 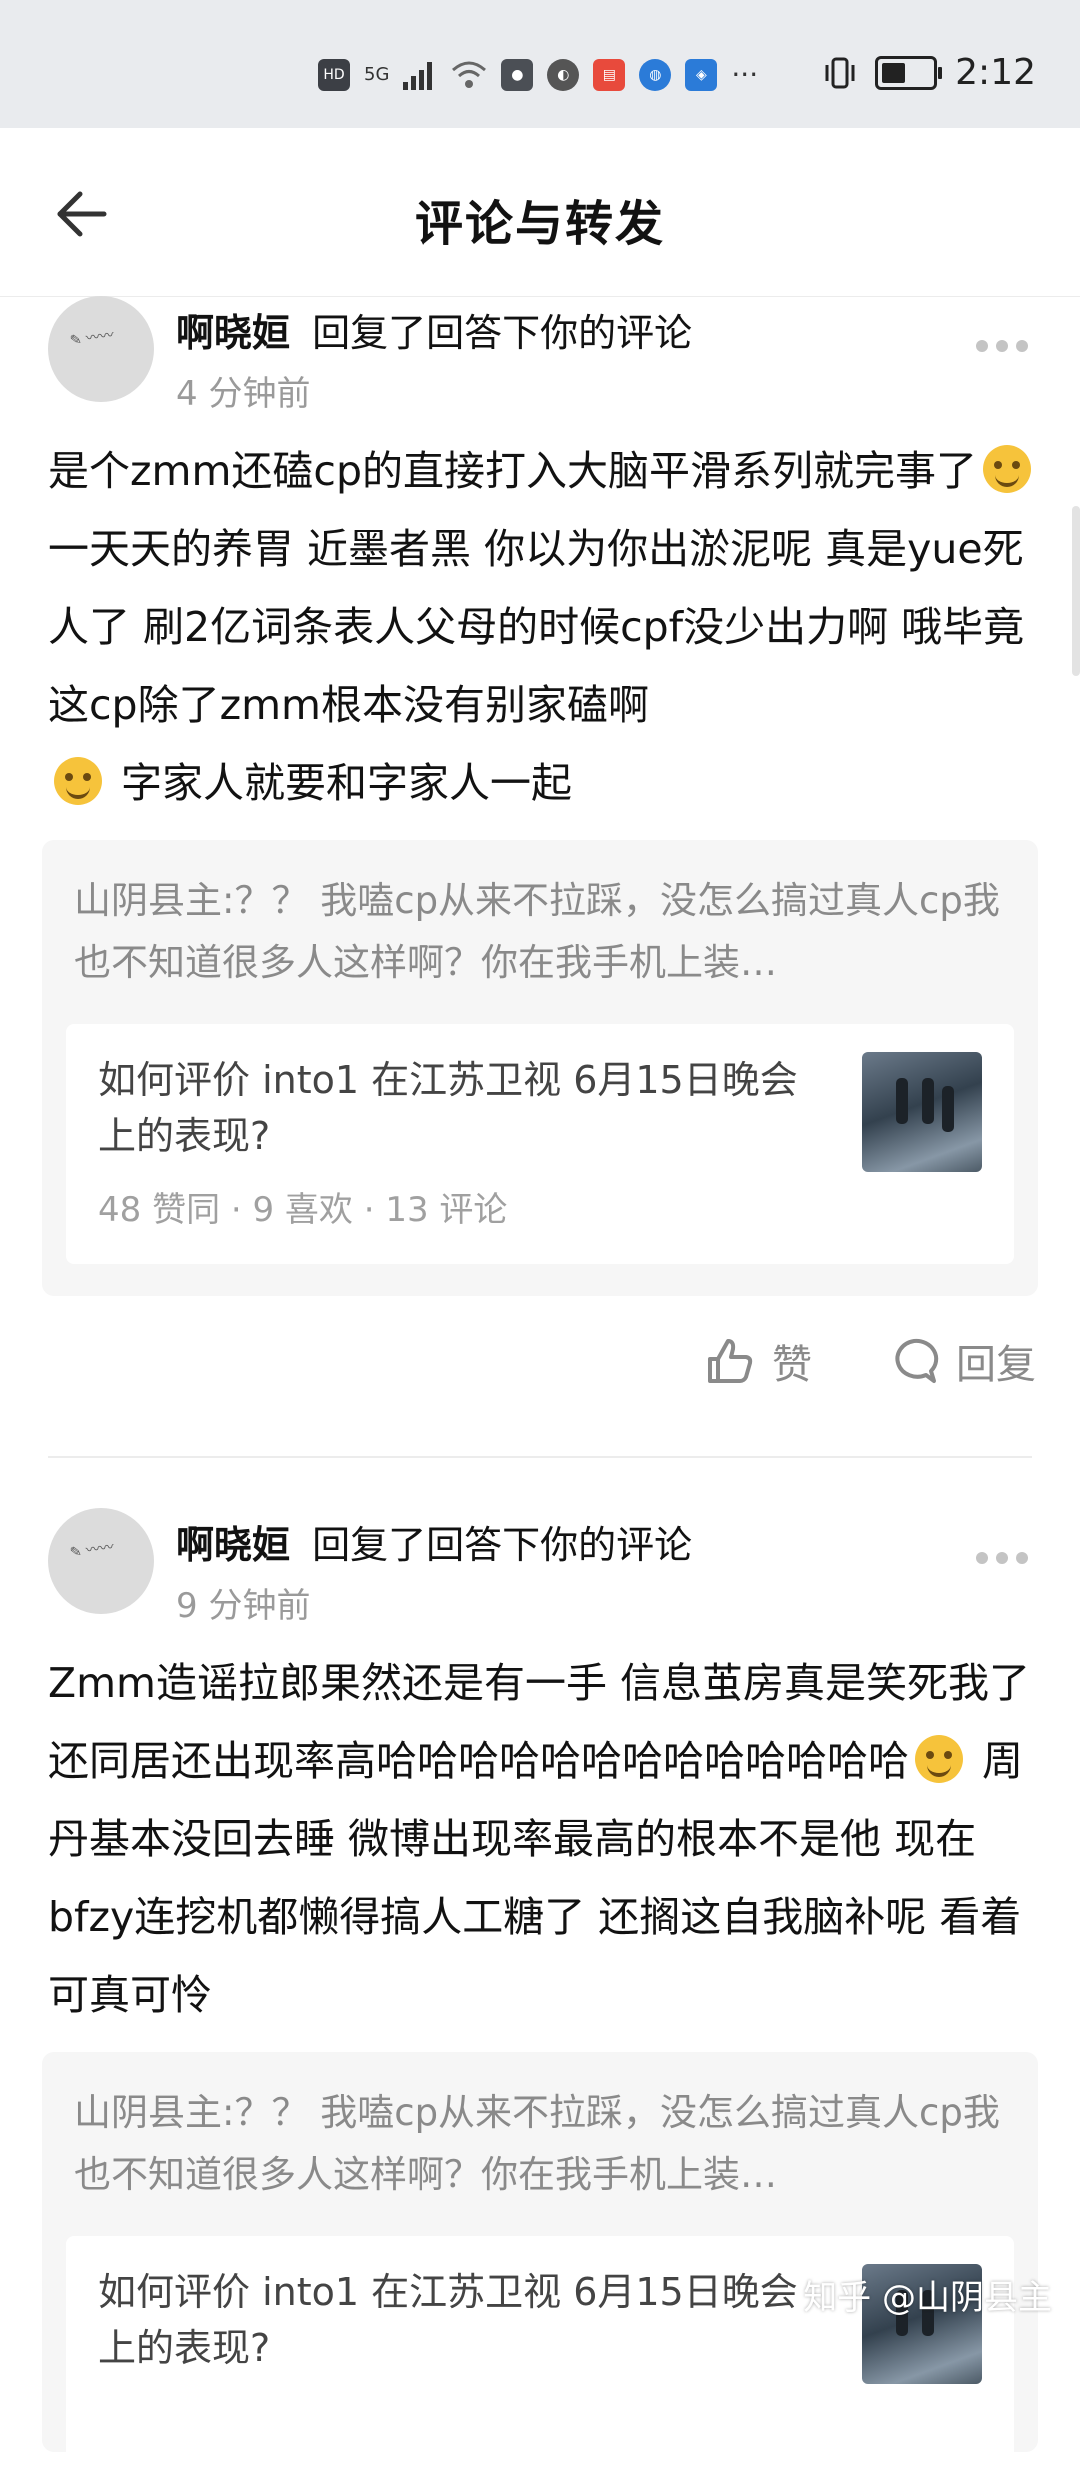 What do you see at coordinates (377, 74) in the screenshot?
I see `signal-label: 5G` at bounding box center [377, 74].